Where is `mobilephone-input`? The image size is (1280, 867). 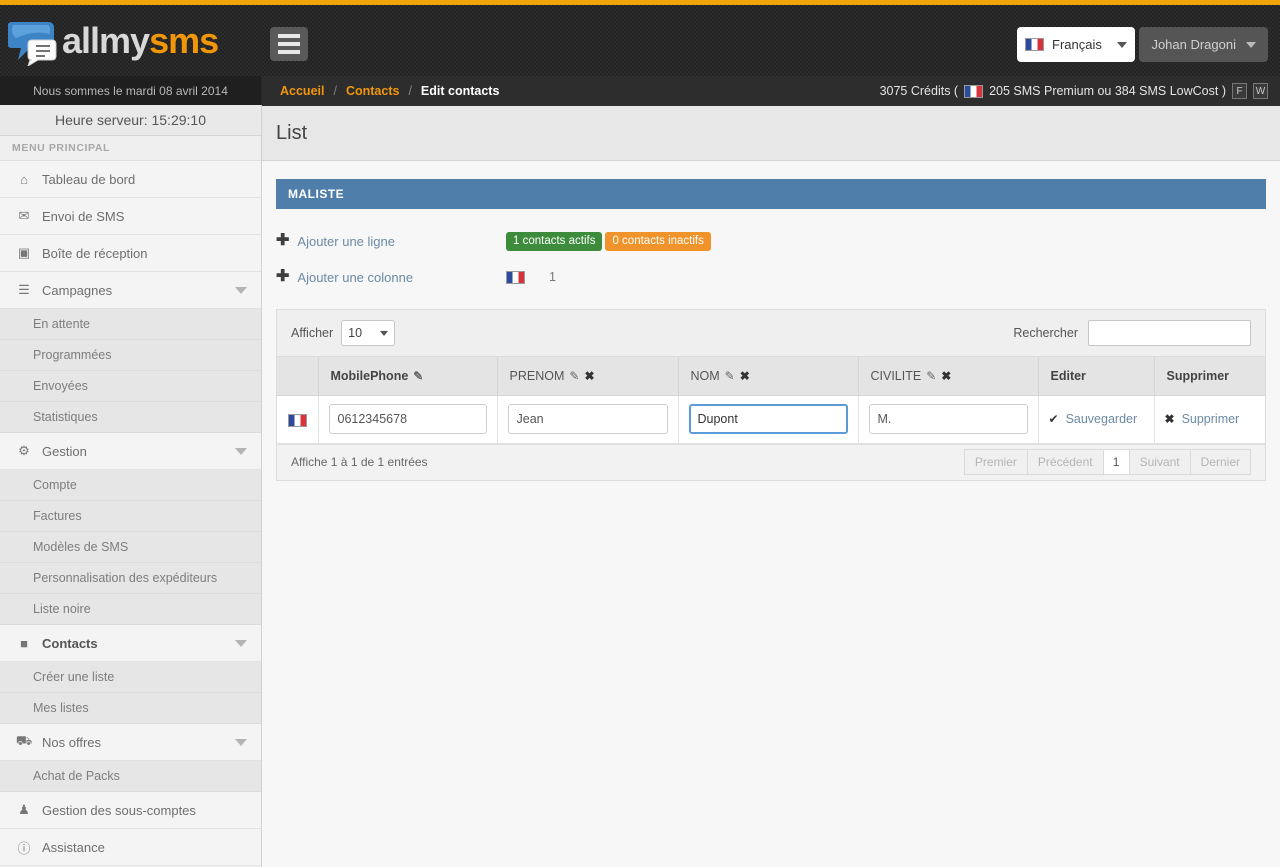
mobilephone-input is located at coordinates (407, 419).